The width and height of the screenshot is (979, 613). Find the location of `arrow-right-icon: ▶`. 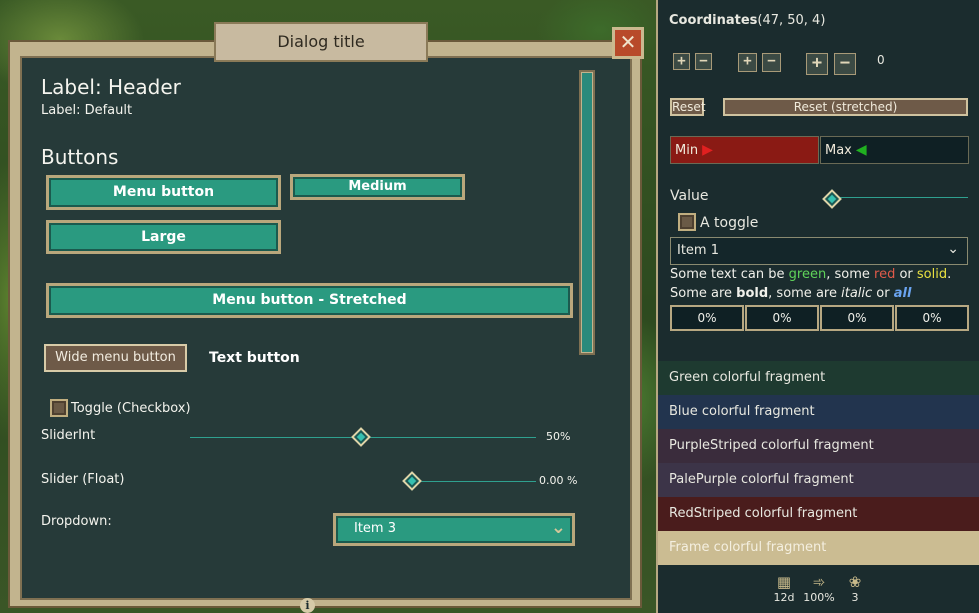

arrow-right-icon: ▶ is located at coordinates (707, 150).